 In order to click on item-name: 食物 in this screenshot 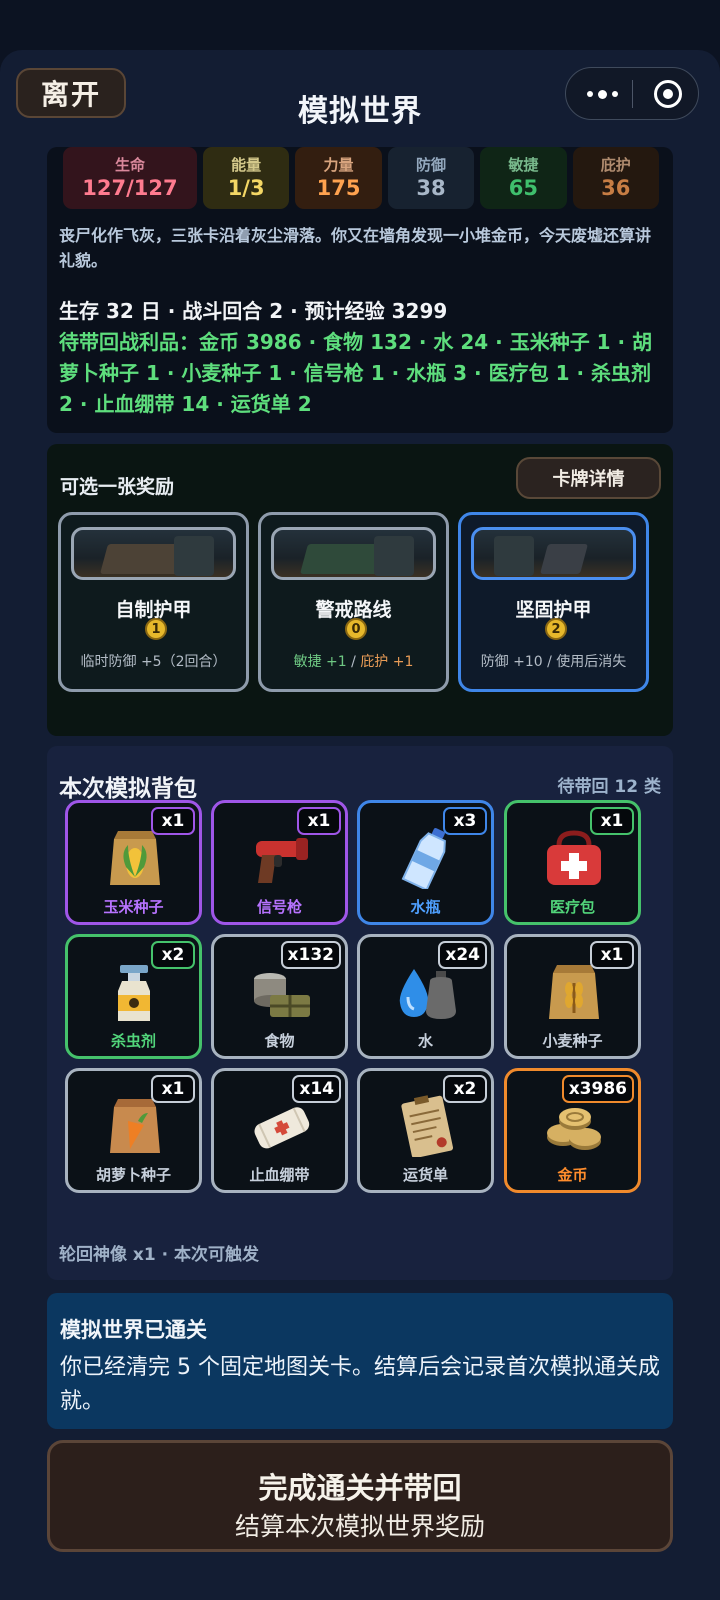, I will do `click(279, 1041)`.